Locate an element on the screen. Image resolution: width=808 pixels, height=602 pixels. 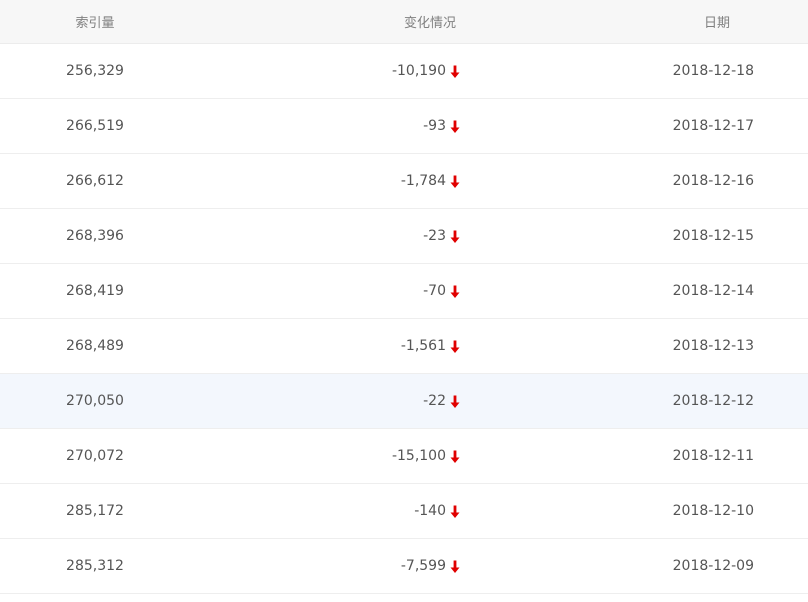
change-value: -70 is located at coordinates (434, 291).